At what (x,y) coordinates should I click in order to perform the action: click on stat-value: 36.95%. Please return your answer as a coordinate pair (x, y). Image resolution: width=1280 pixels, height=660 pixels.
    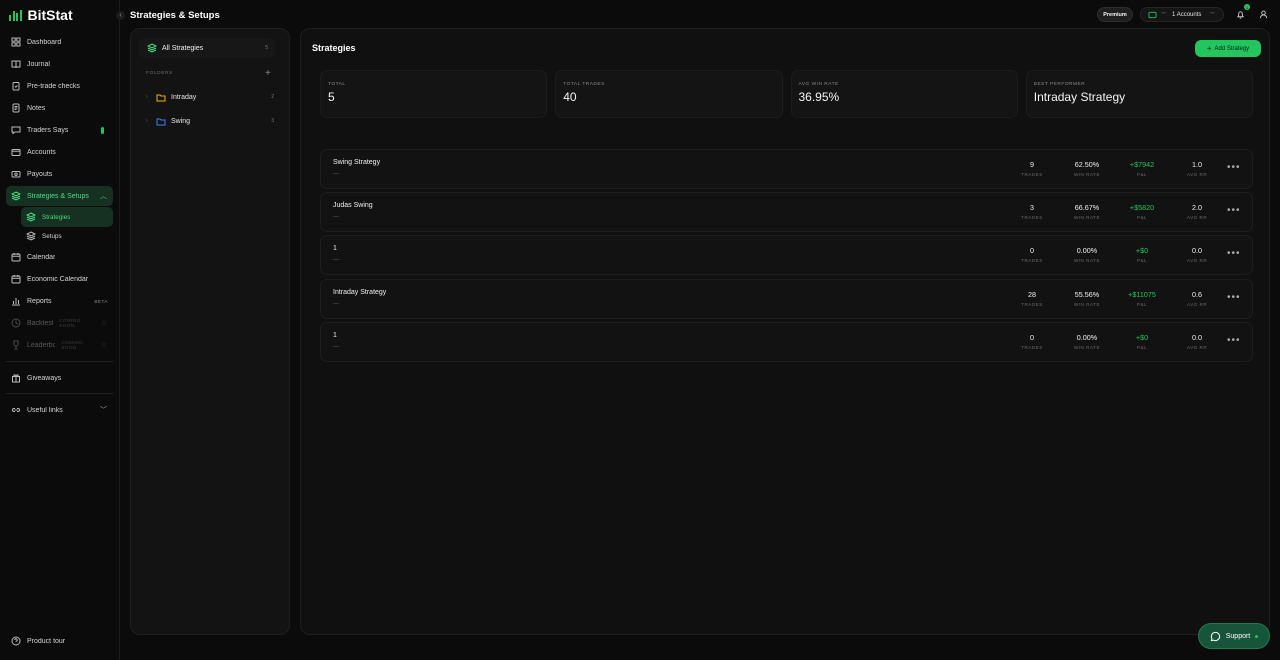
    Looking at the image, I should click on (819, 97).